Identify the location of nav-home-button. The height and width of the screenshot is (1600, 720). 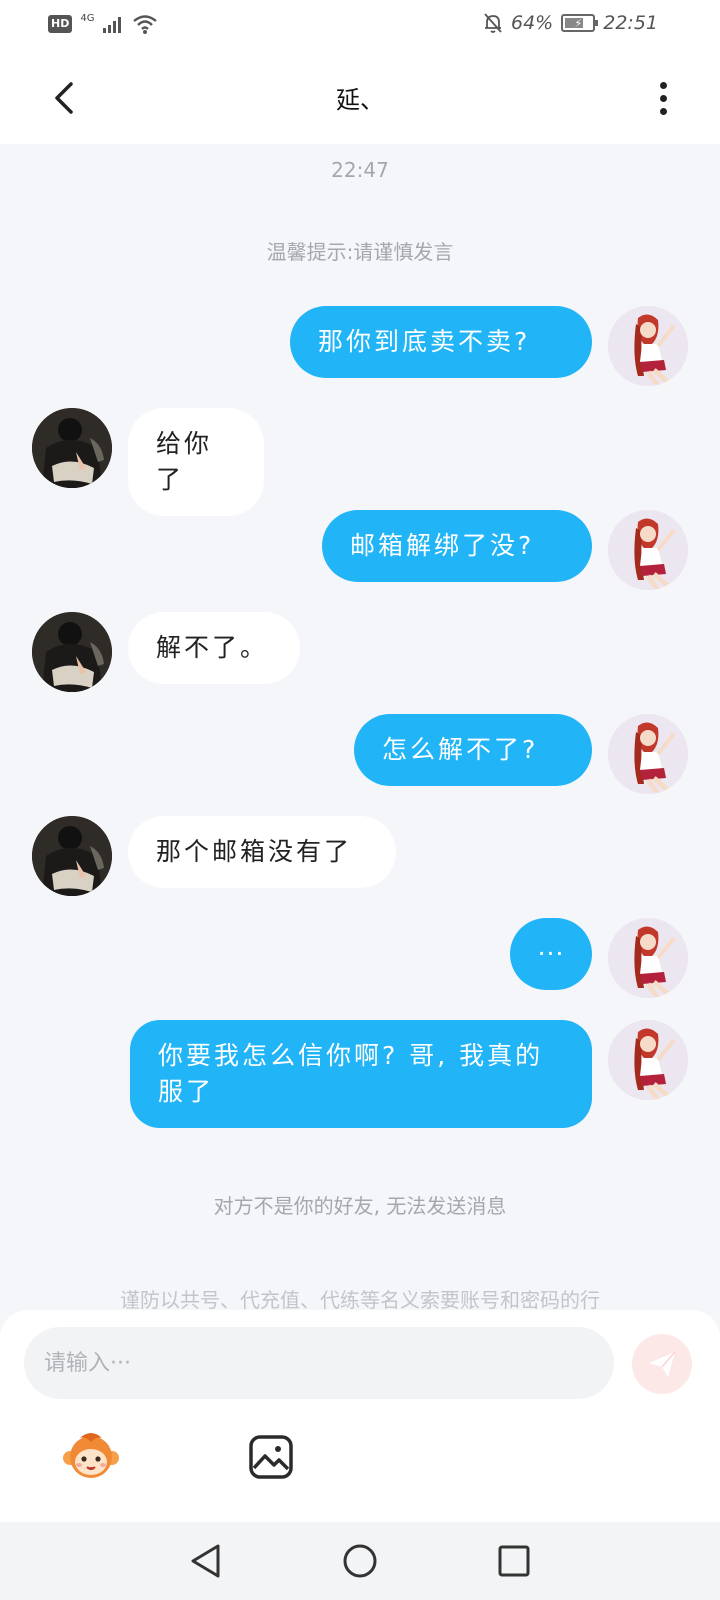
(360, 1561).